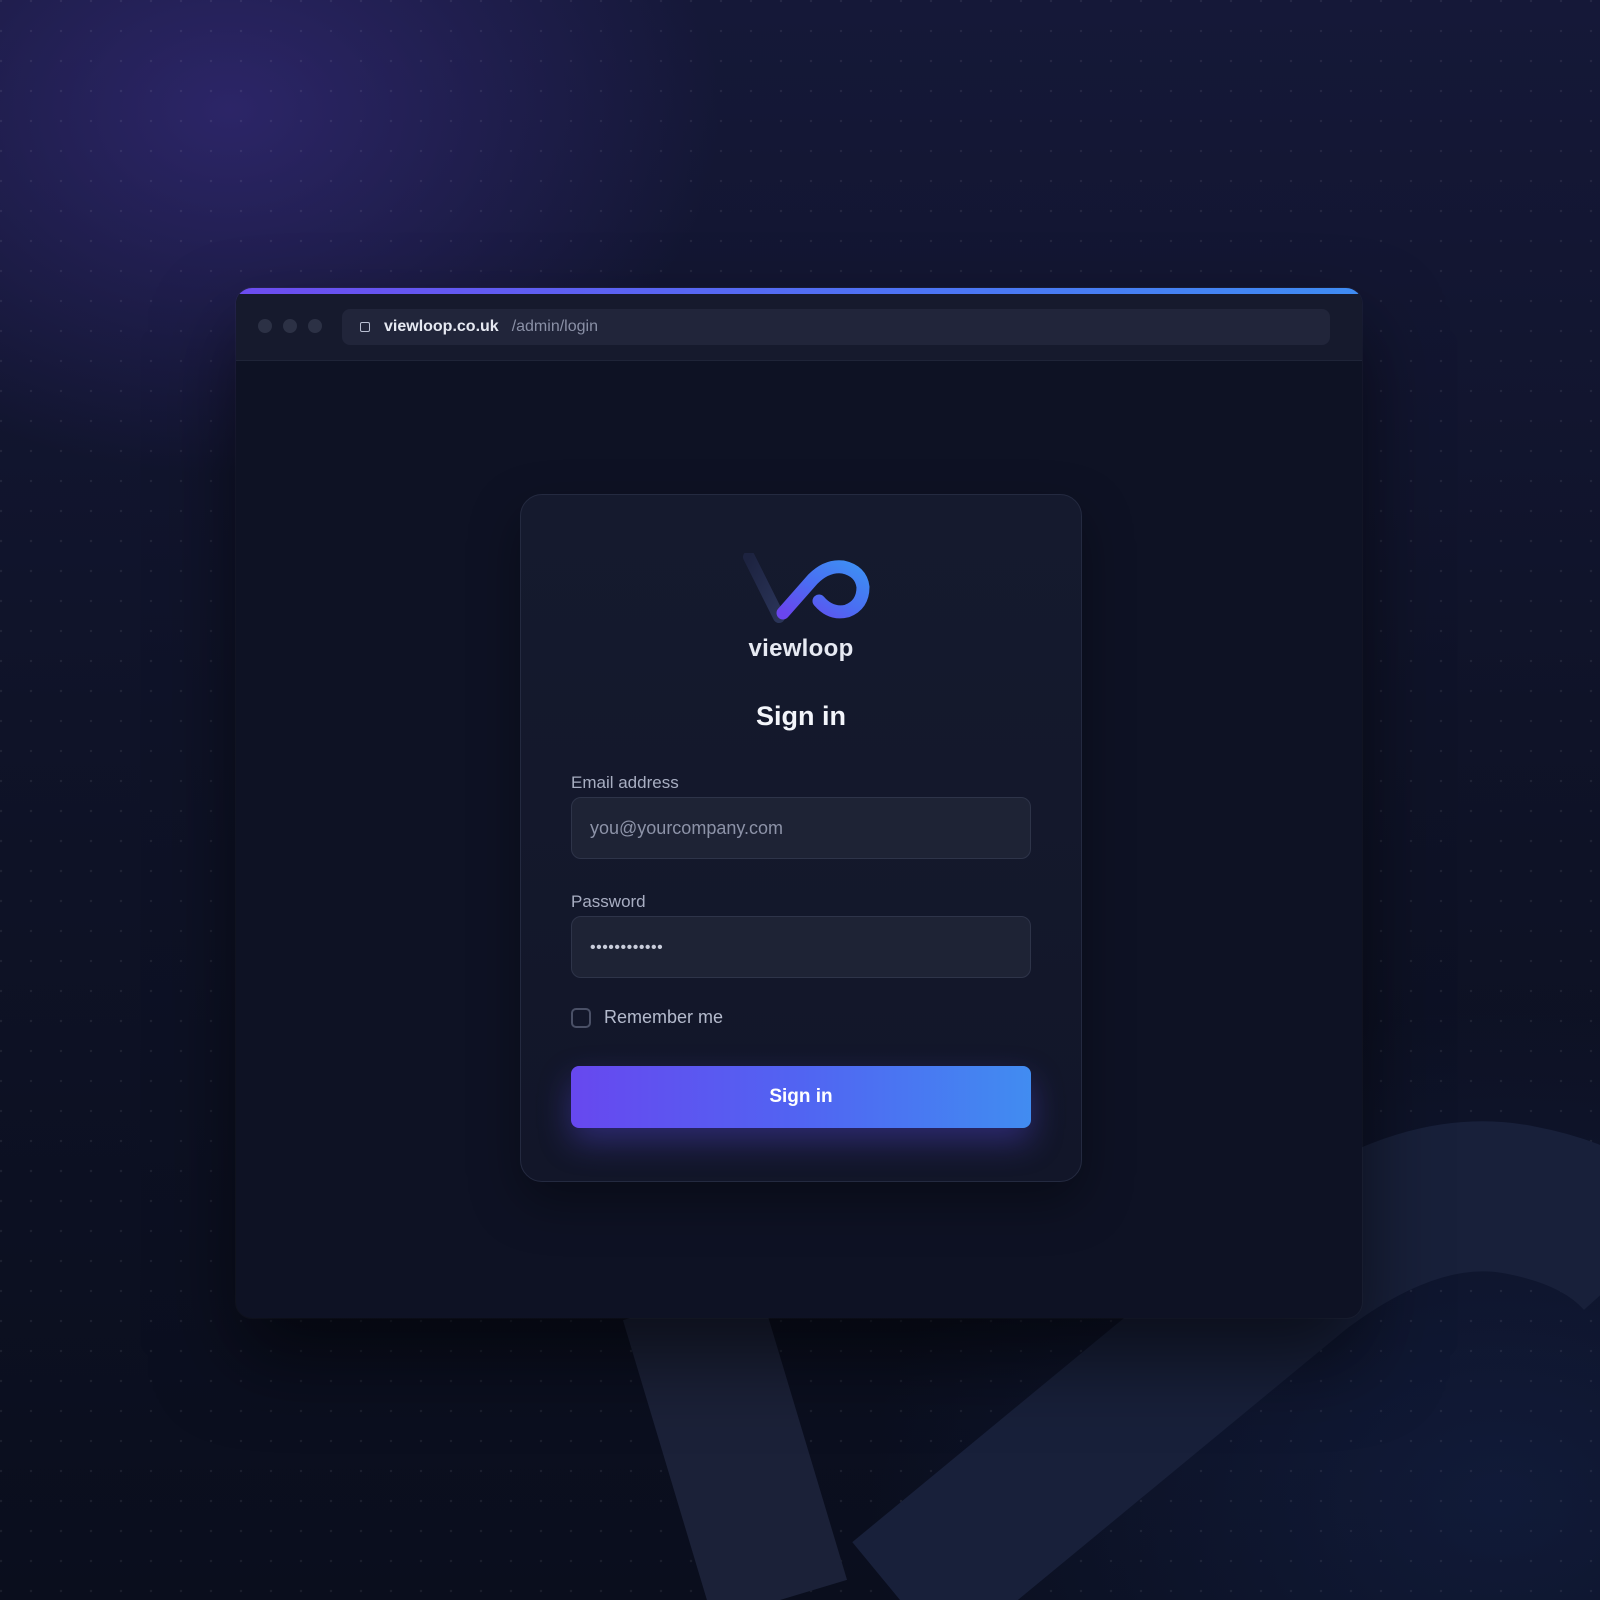 This screenshot has height=1600, width=1600. What do you see at coordinates (441, 326) in the screenshot?
I see `url-domain: viewloop.co.uk` at bounding box center [441, 326].